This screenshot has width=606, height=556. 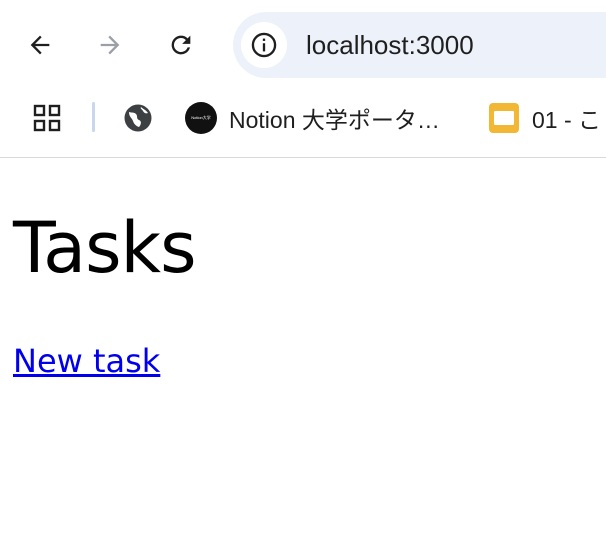 I want to click on url-text: localhost:3000, so click(x=390, y=45).